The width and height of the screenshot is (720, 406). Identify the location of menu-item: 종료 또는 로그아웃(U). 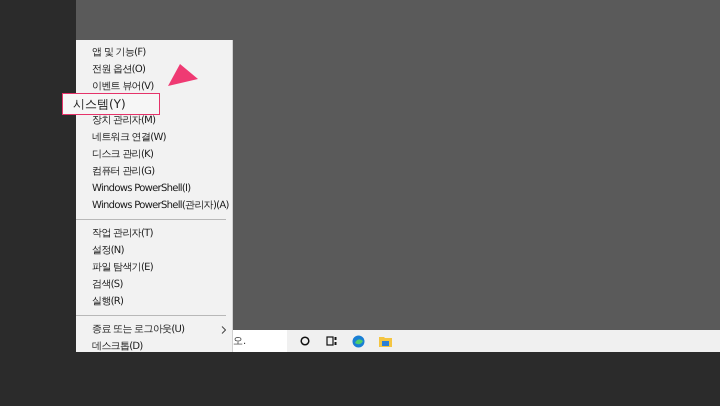
(138, 330).